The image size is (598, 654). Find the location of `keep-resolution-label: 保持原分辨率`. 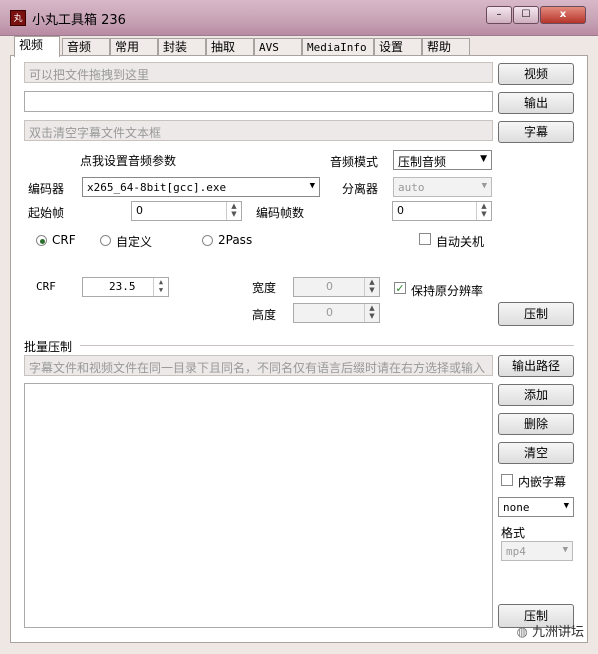

keep-resolution-label: 保持原分辨率 is located at coordinates (447, 291).